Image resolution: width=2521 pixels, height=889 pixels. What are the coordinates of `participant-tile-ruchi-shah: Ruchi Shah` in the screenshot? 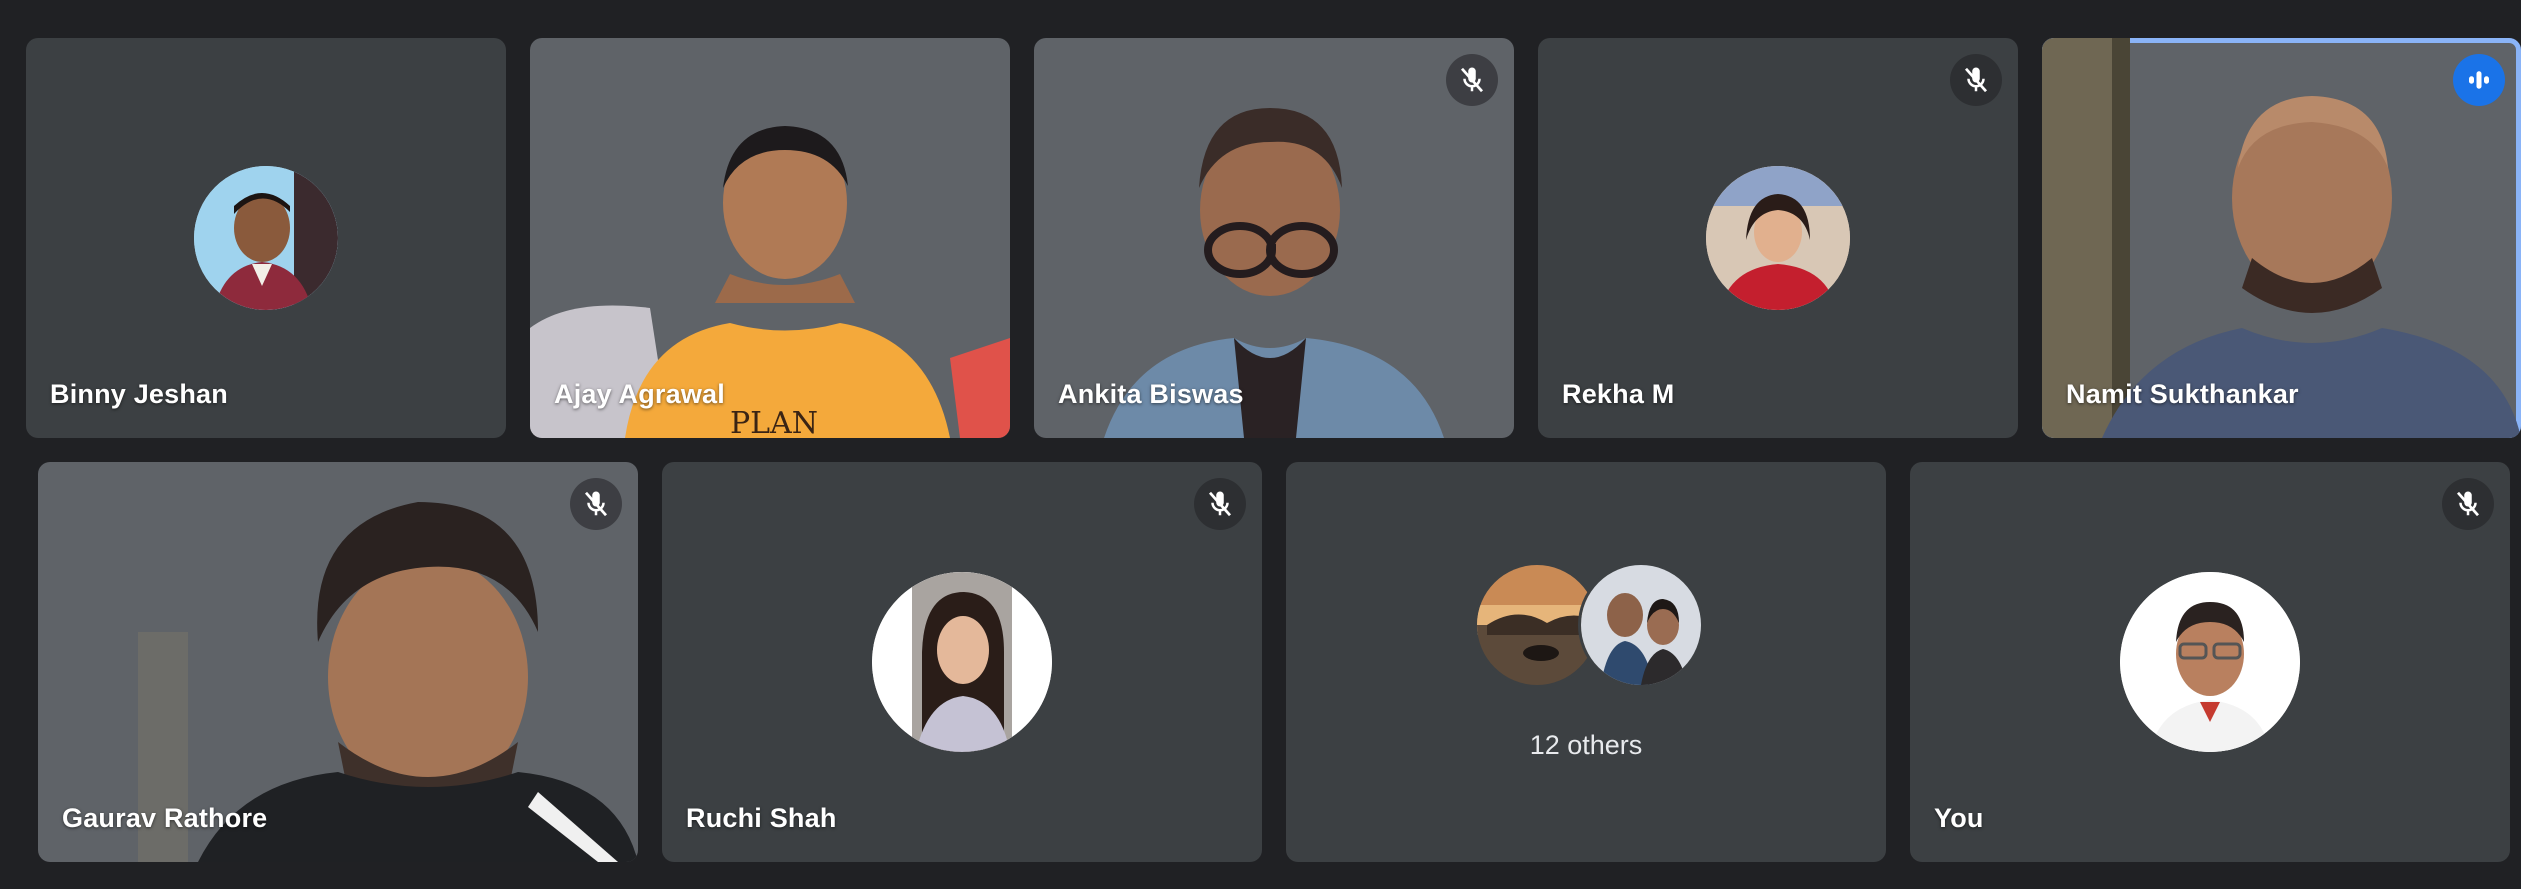 It's located at (962, 662).